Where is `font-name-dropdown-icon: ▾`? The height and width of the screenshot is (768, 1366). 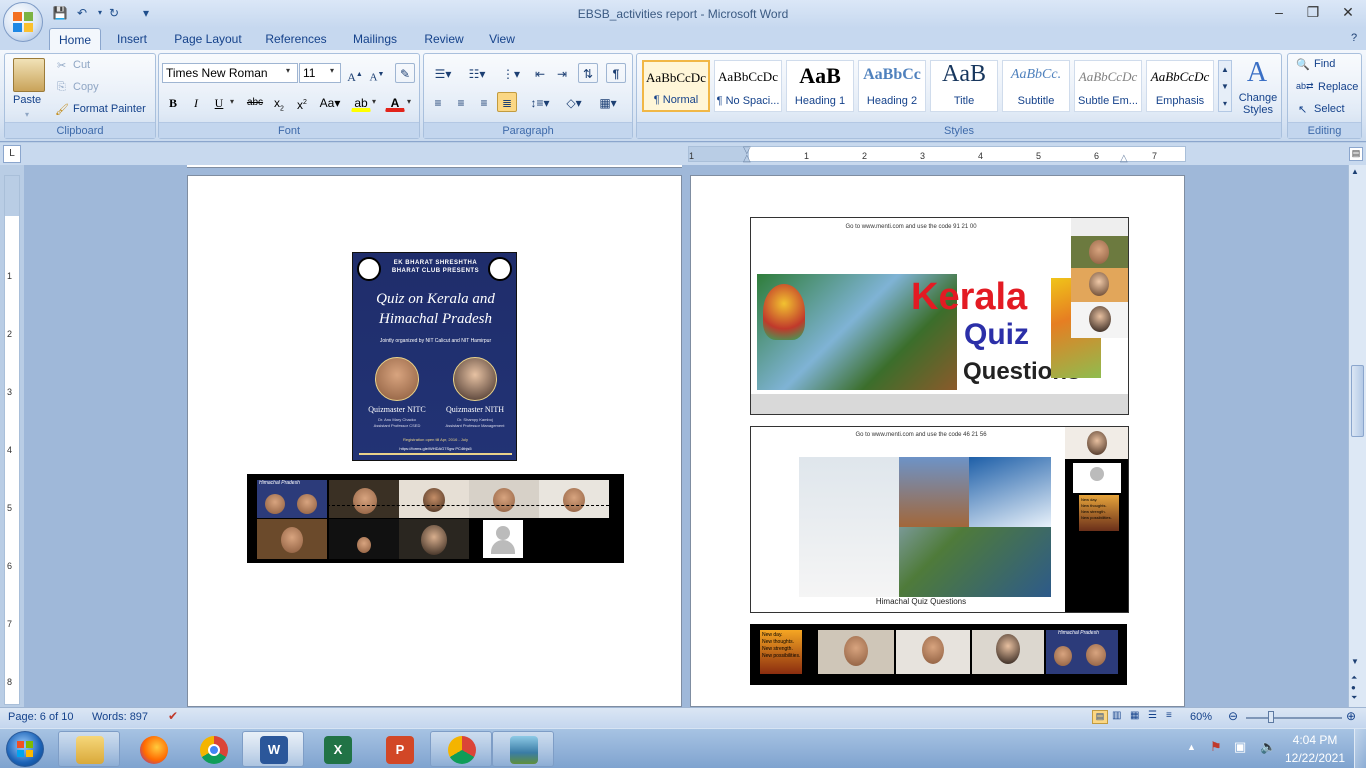
font-name-dropdown-icon: ▾ is located at coordinates (288, 70).